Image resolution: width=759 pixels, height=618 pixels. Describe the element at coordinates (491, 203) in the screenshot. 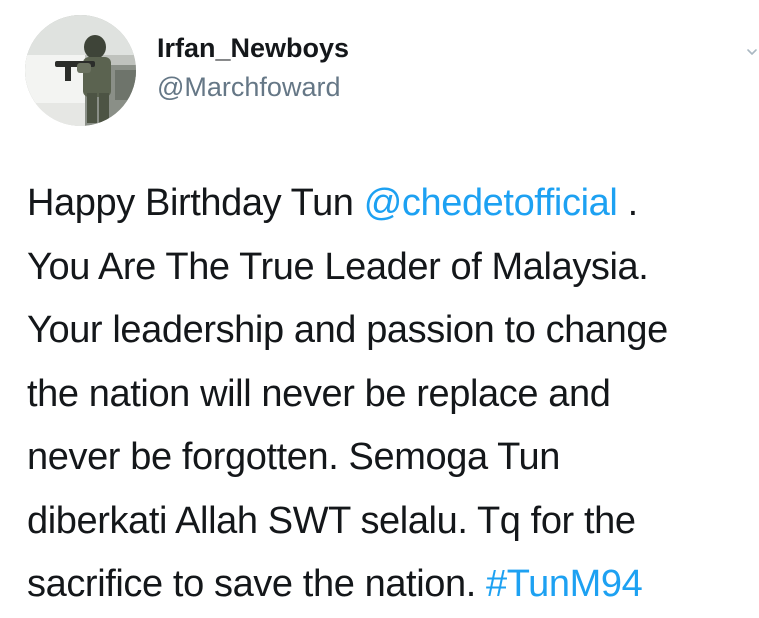

I see `mention-link: @chedetofficial` at that location.